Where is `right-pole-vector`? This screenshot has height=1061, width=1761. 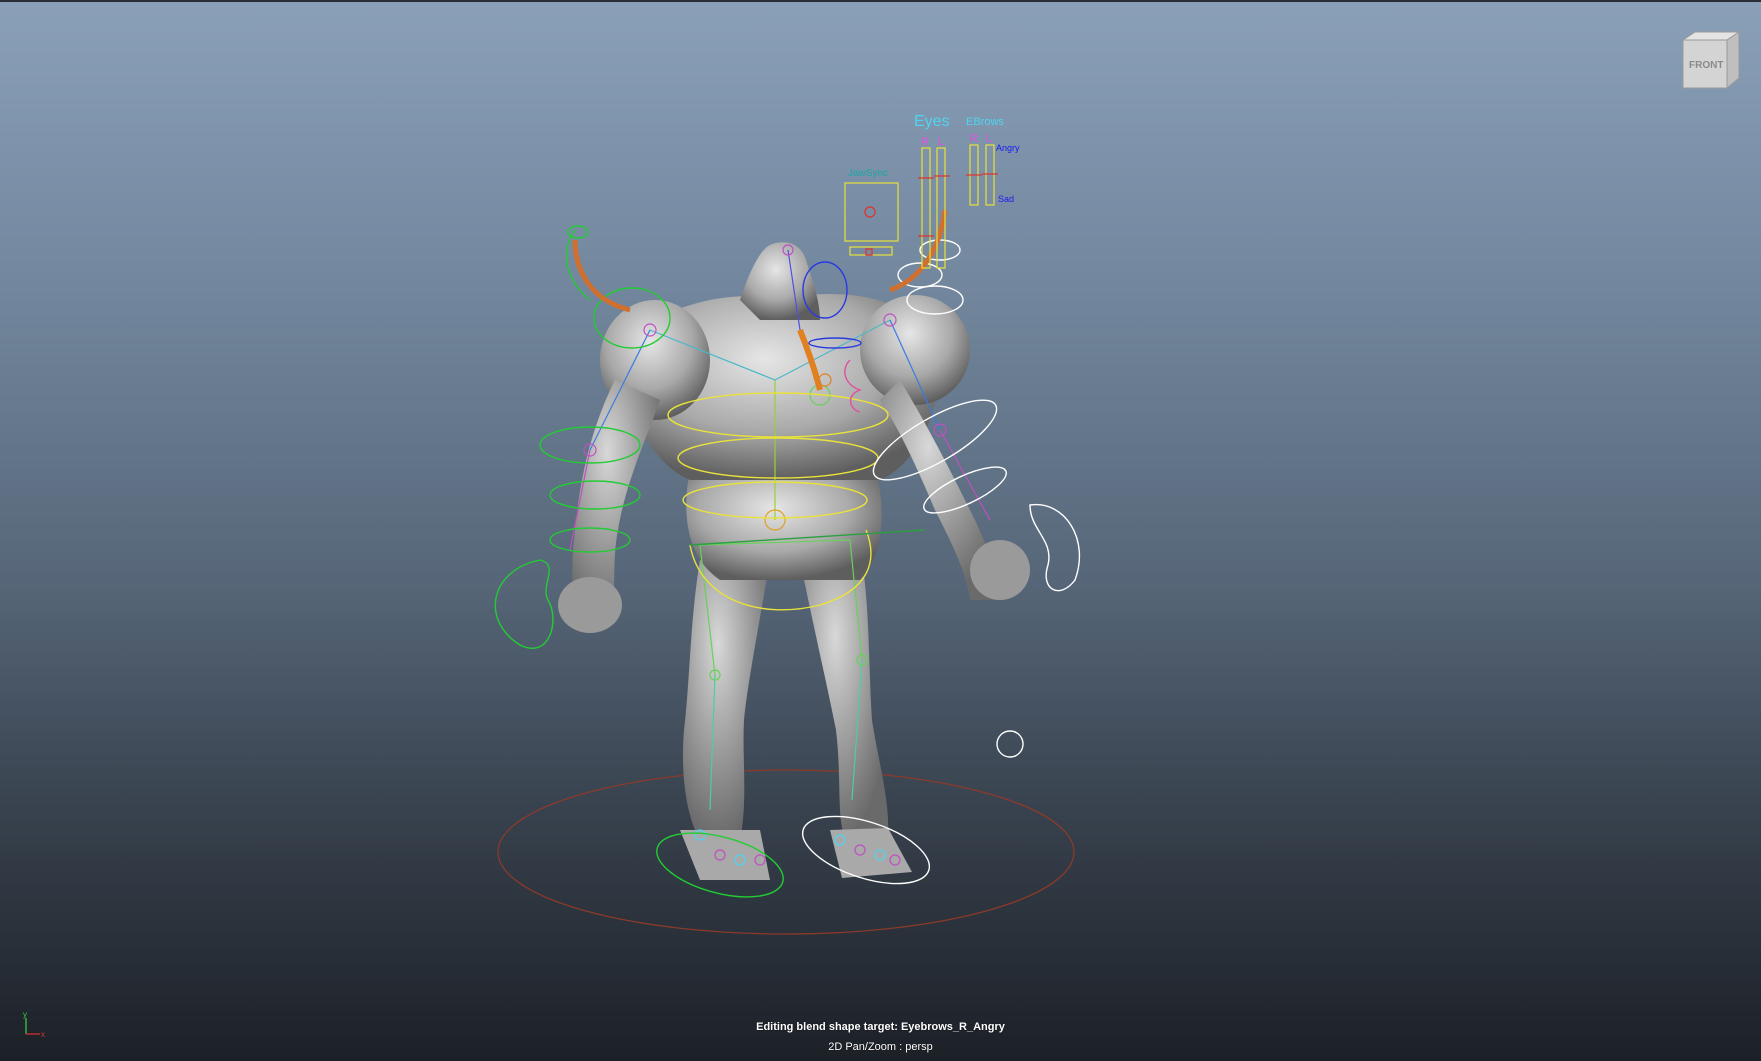
right-pole-vector is located at coordinates (1010, 744).